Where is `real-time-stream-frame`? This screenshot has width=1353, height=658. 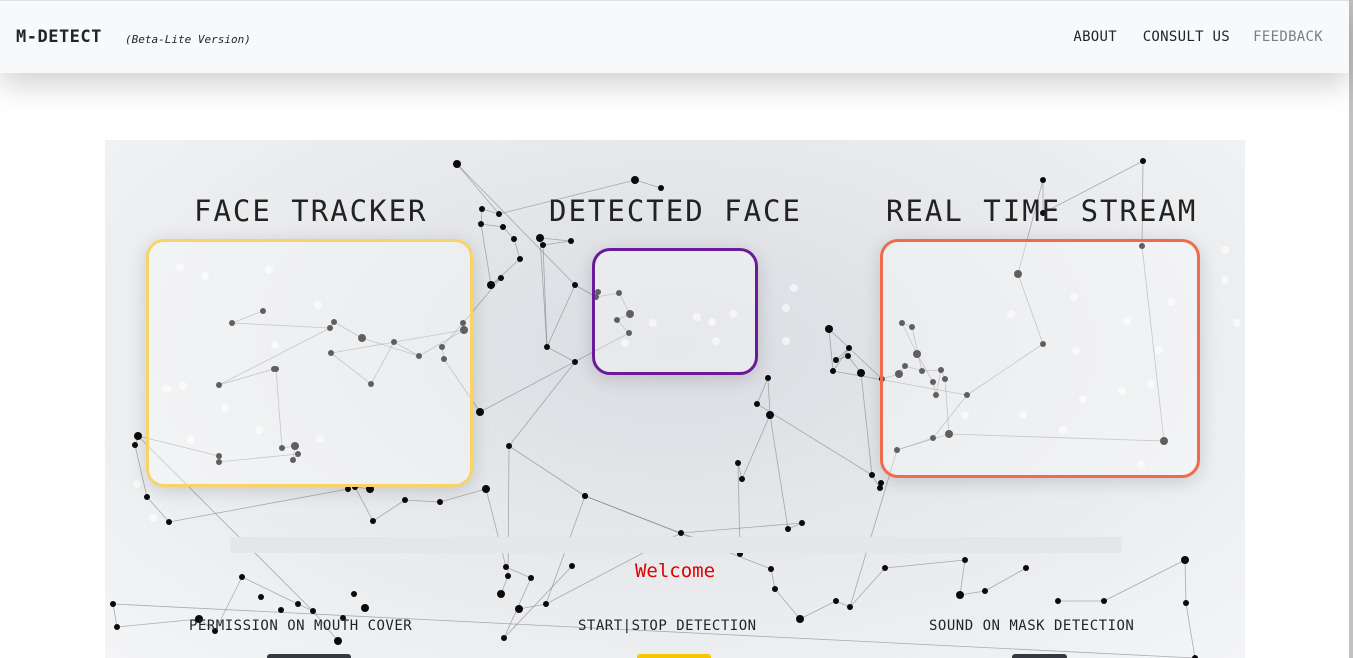
real-time-stream-frame is located at coordinates (1040, 358).